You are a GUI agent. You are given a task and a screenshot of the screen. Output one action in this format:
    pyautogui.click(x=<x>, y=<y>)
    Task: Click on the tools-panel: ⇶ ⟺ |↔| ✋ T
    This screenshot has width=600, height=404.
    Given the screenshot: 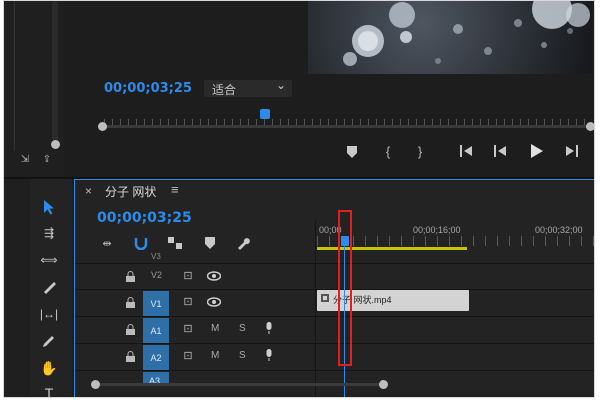 What is the action you would take?
    pyautogui.click(x=51, y=288)
    